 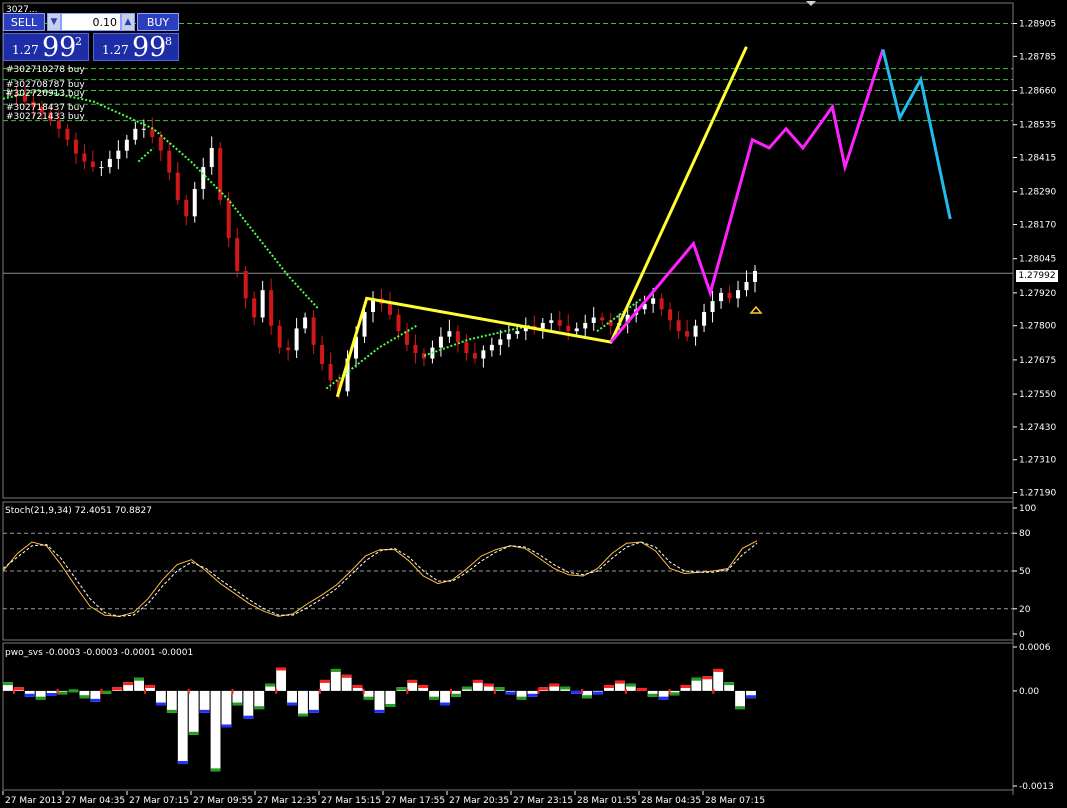 I want to click on lot-increase-icon: ▲, so click(x=128, y=22).